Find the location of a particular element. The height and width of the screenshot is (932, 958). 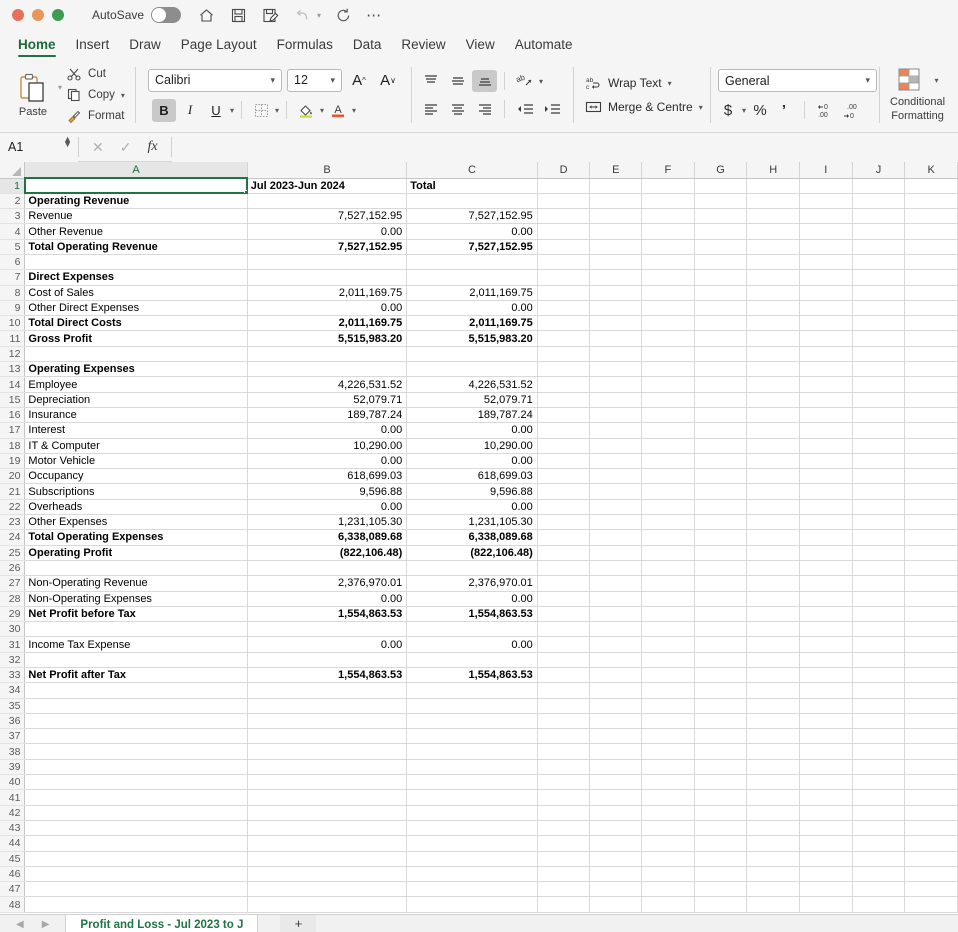

cell-K38 is located at coordinates (931, 751).